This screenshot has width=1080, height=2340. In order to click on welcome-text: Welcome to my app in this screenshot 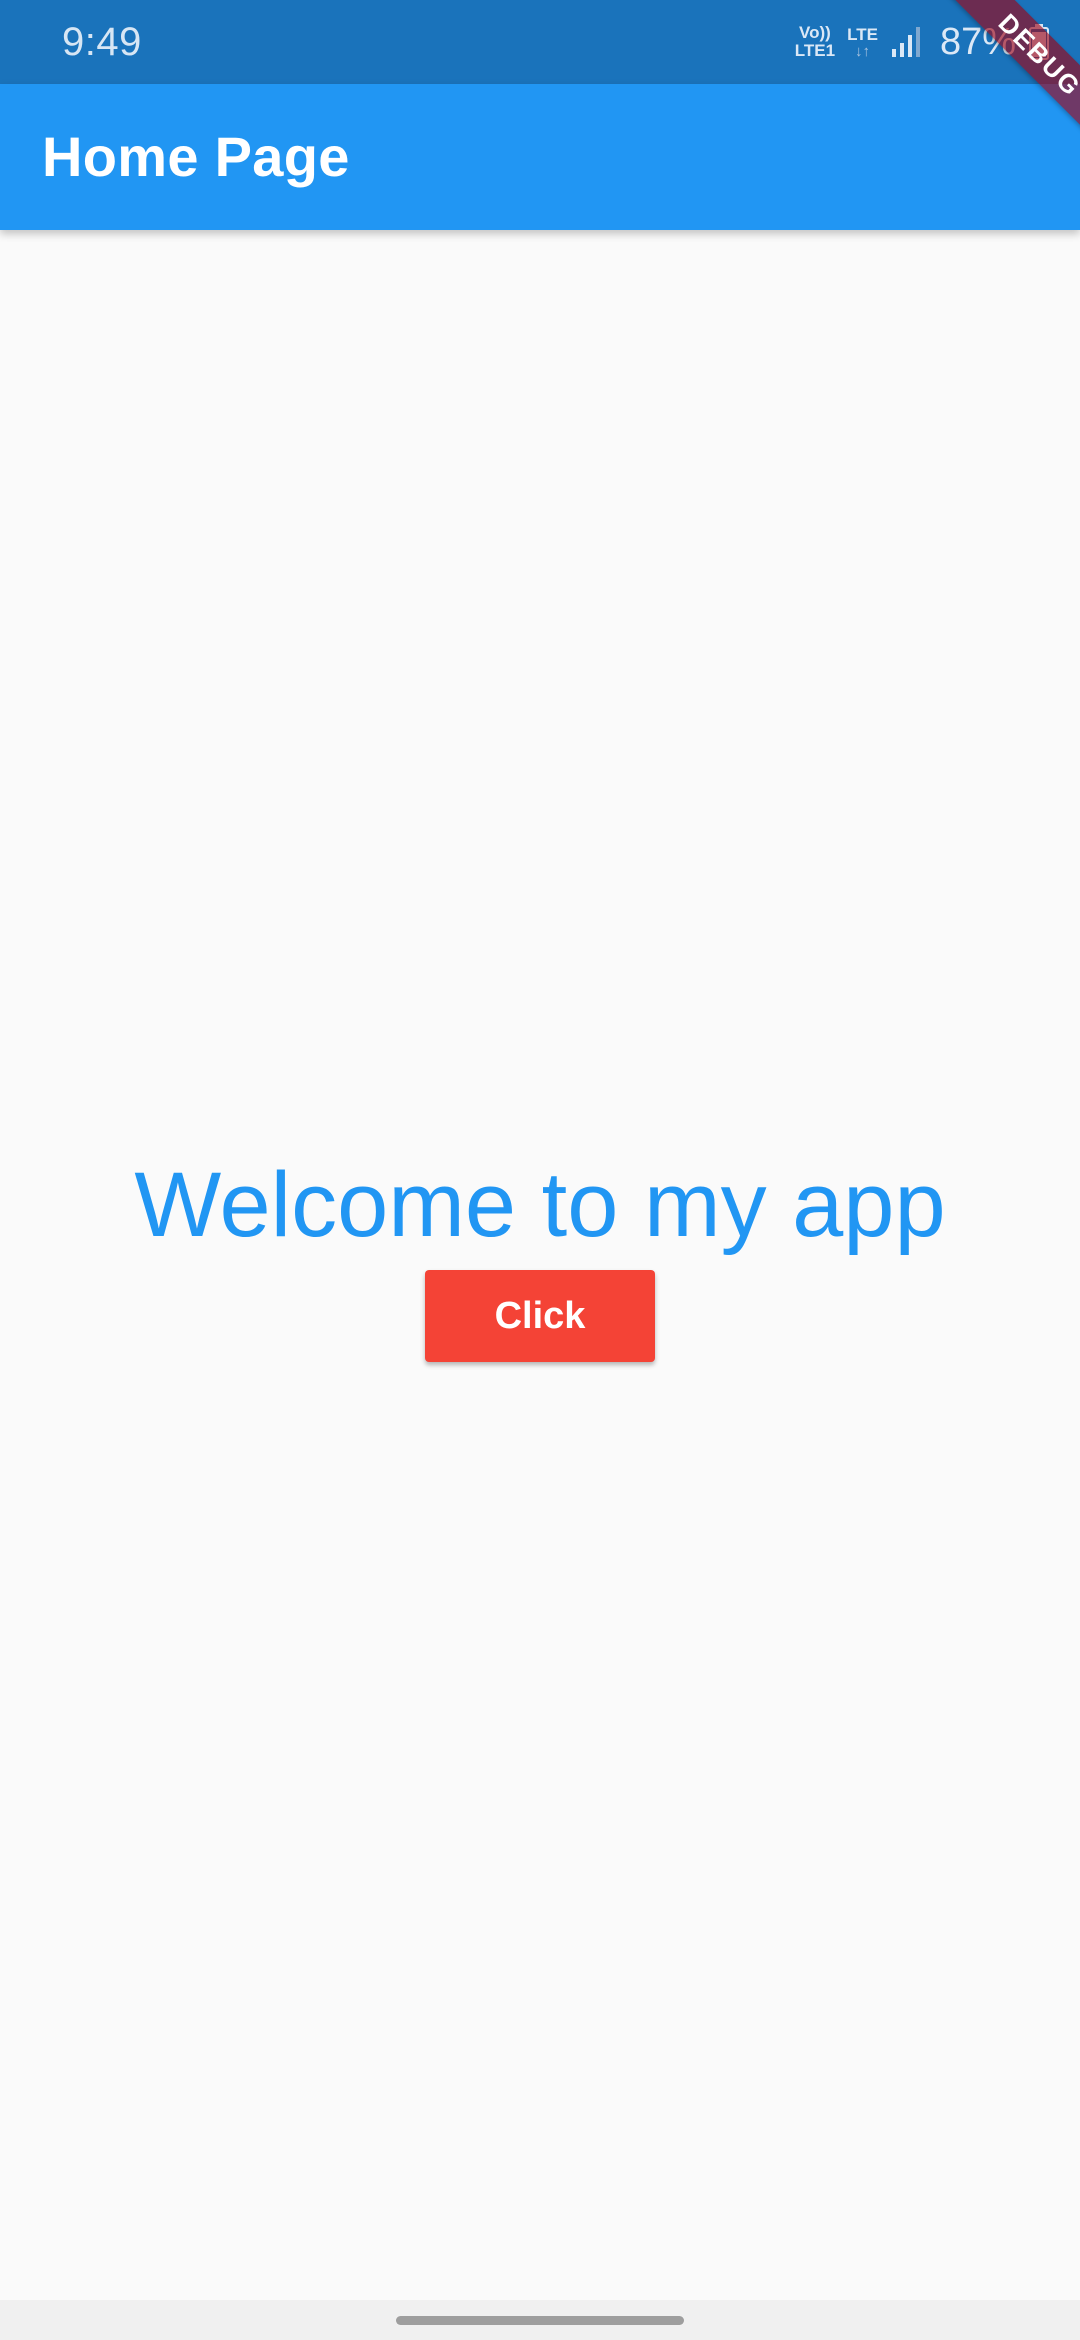, I will do `click(540, 1205)`.